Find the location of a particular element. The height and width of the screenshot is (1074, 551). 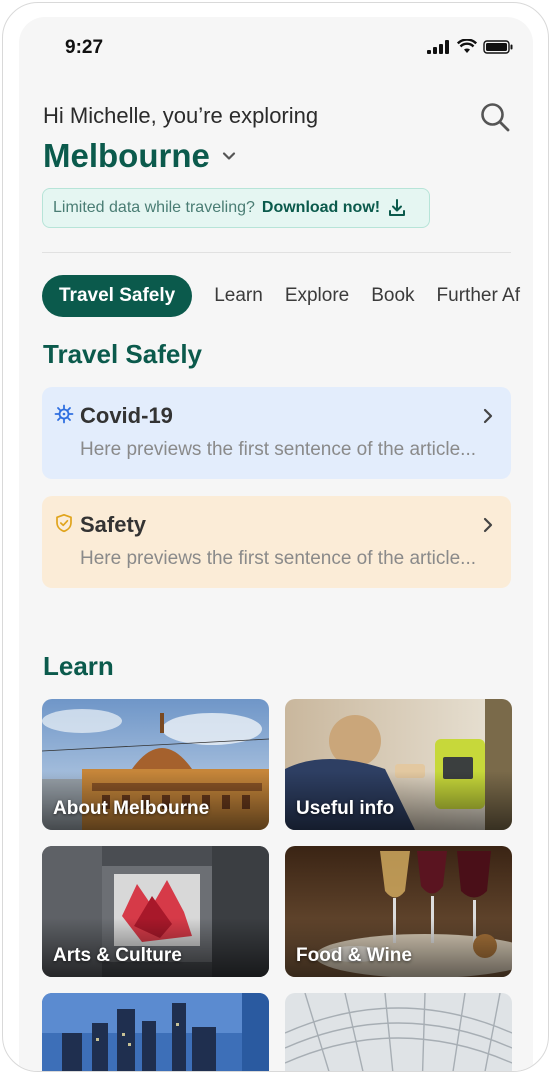

learn-tile-arts-culture: Arts & Culture is located at coordinates (155, 911).